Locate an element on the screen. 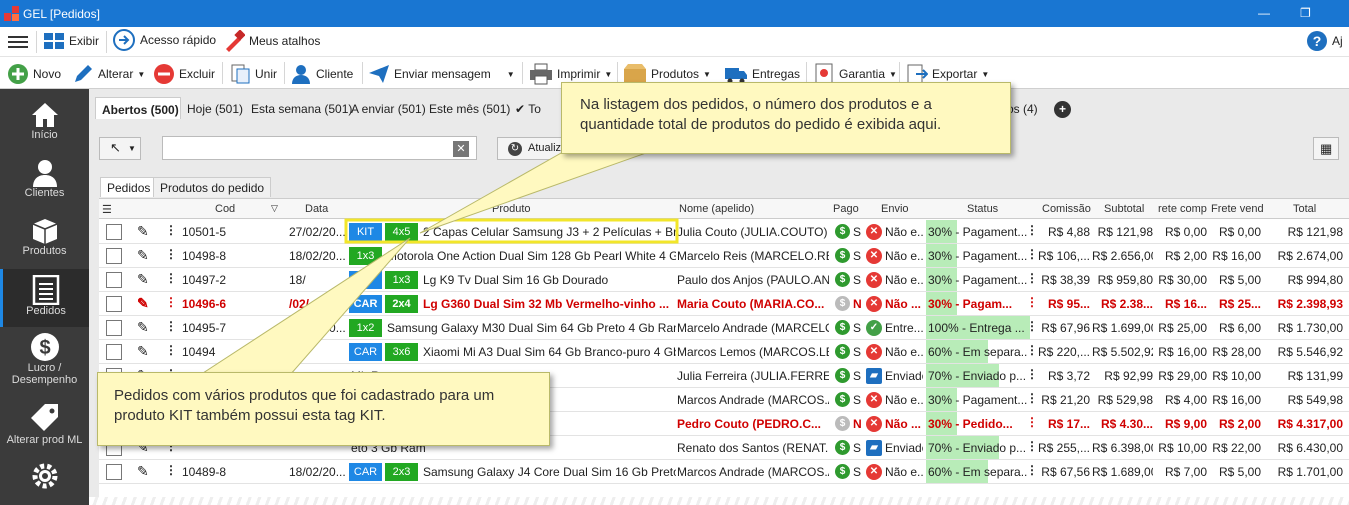 This screenshot has height=505, width=1349. sidebar-item-config is located at coordinates (44, 481).